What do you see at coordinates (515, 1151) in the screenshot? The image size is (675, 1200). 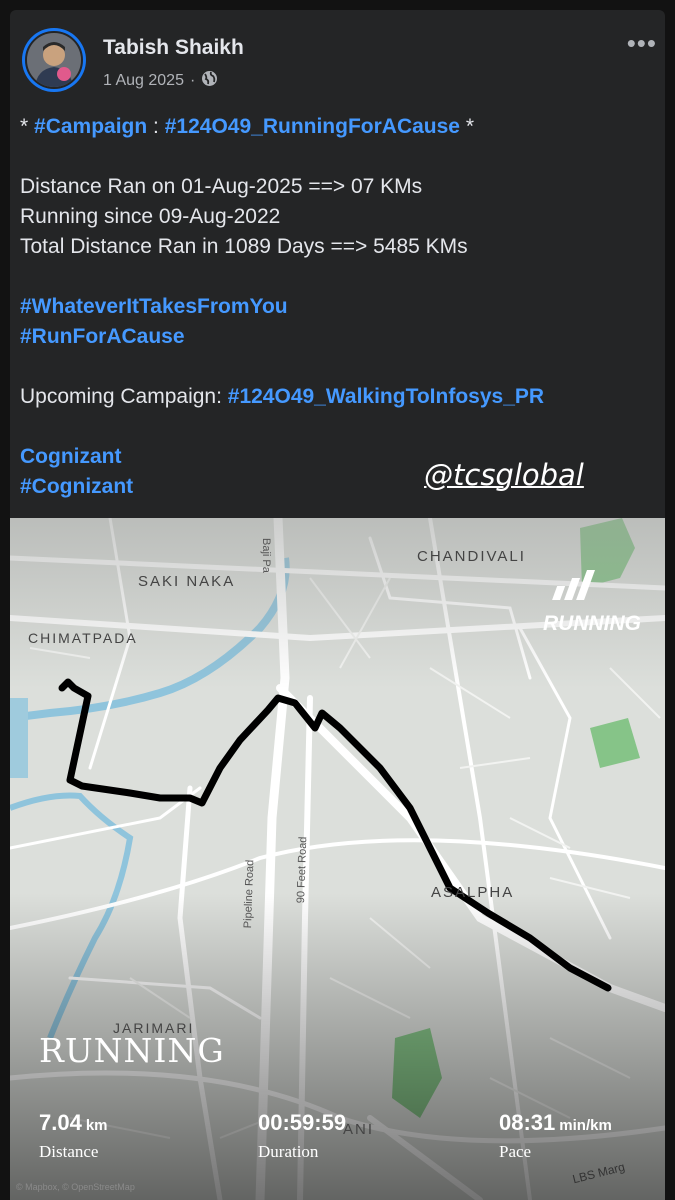 I see `pace-label: Pace` at bounding box center [515, 1151].